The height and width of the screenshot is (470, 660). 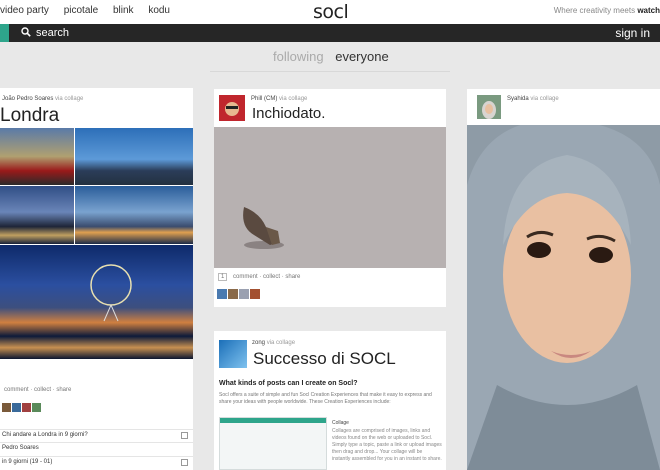 I want to click on tabs-divider, so click(x=330, y=71).